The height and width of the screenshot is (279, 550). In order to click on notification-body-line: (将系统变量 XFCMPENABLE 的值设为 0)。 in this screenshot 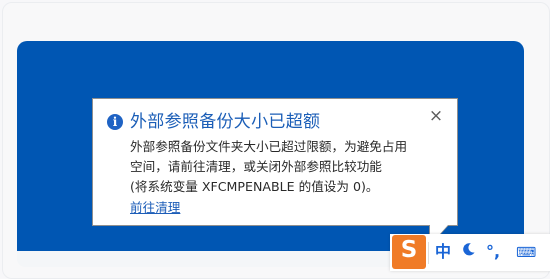, I will do `click(254, 186)`.